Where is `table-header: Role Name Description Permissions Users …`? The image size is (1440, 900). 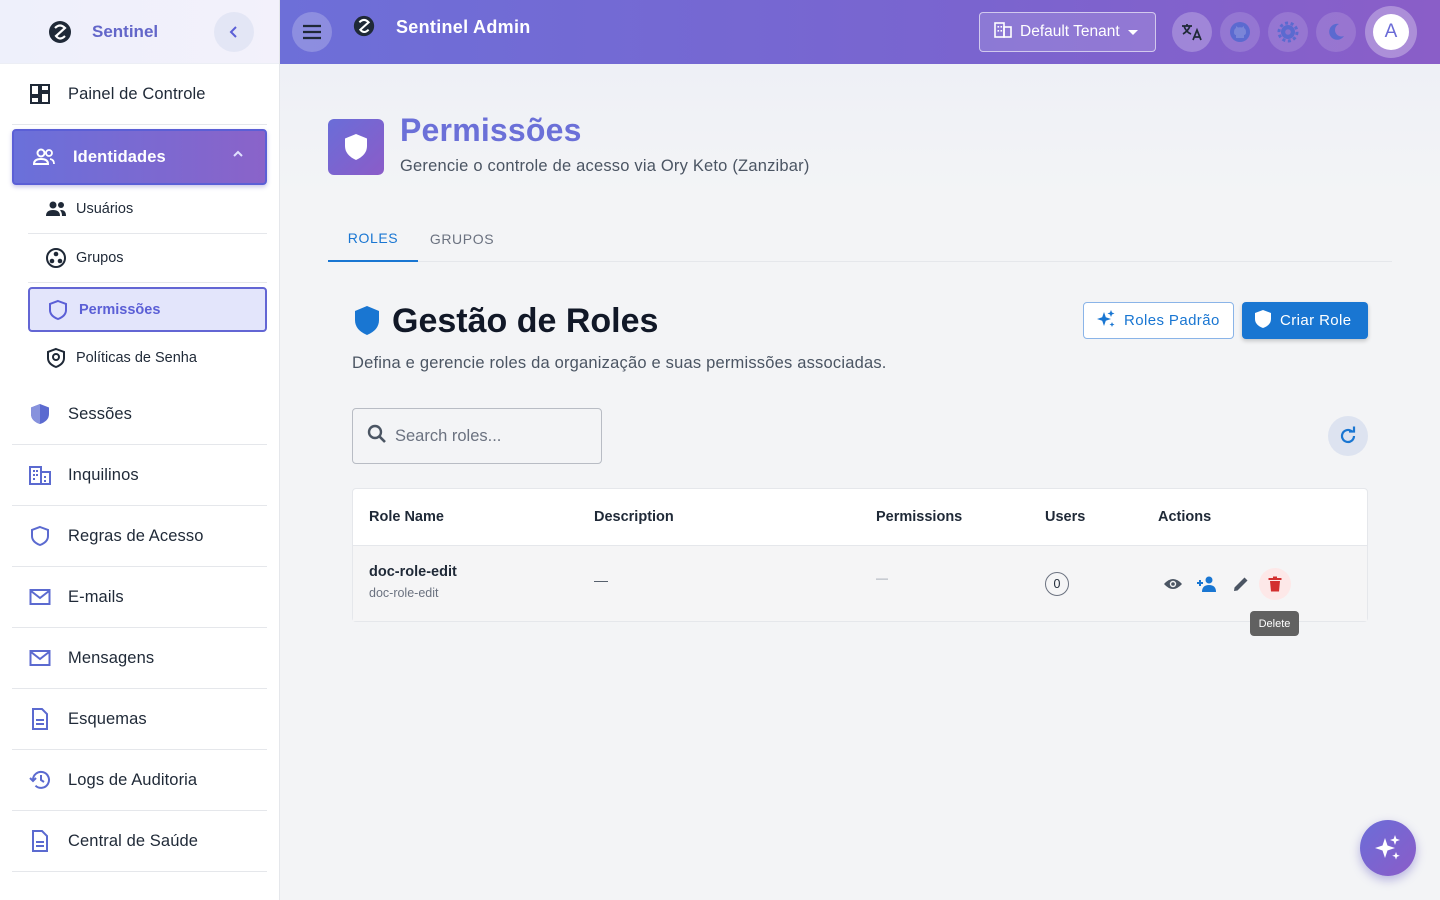
table-header: Role Name Description Permissions Users … is located at coordinates (860, 517).